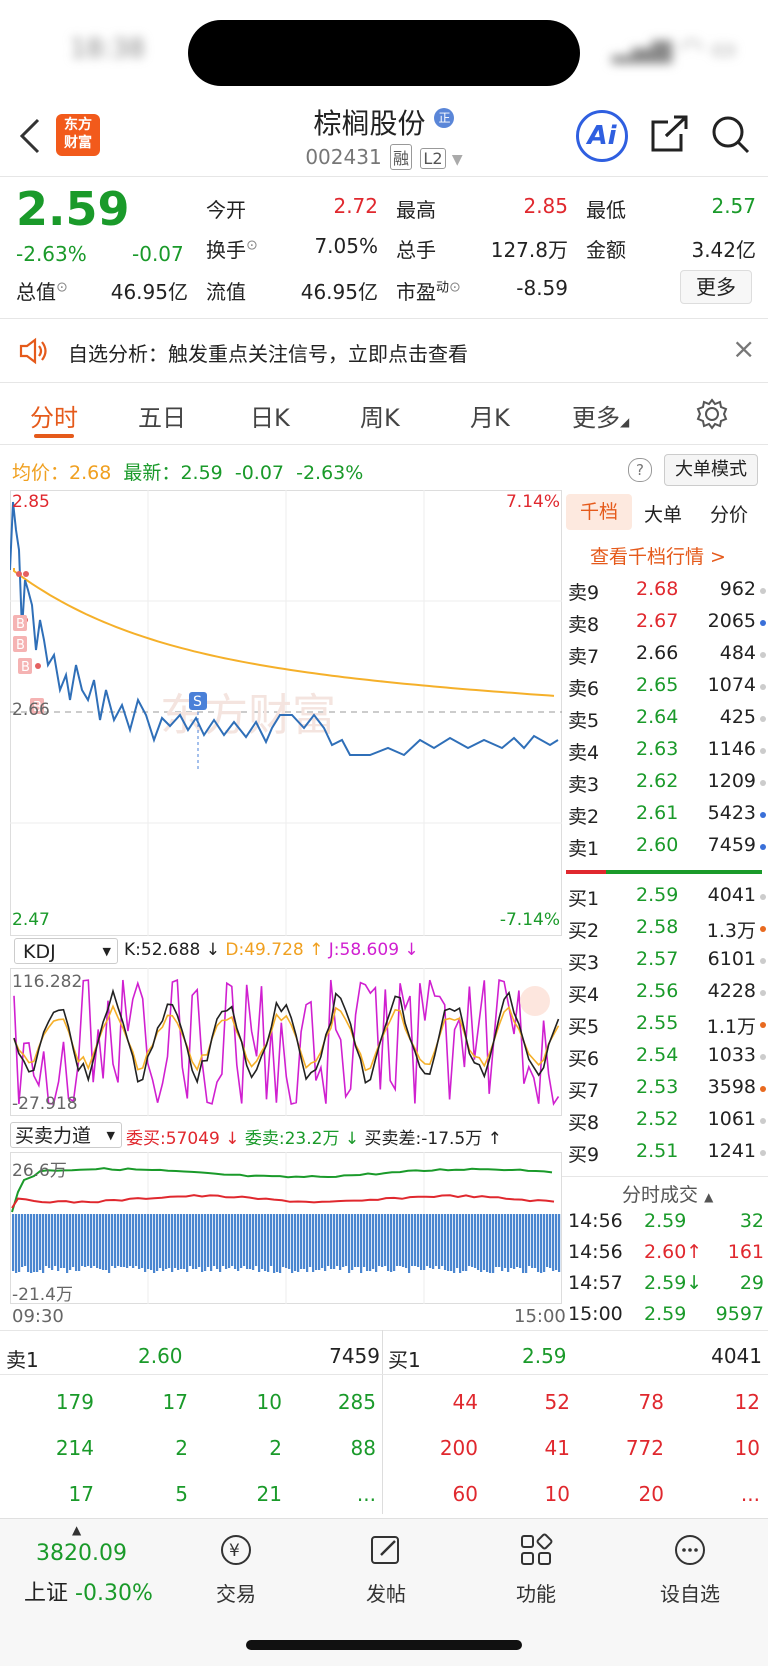 The image size is (768, 1666). What do you see at coordinates (666, 1287) in the screenshot?
I see `tick-row: 14:57 2.59↓ 29` at bounding box center [666, 1287].